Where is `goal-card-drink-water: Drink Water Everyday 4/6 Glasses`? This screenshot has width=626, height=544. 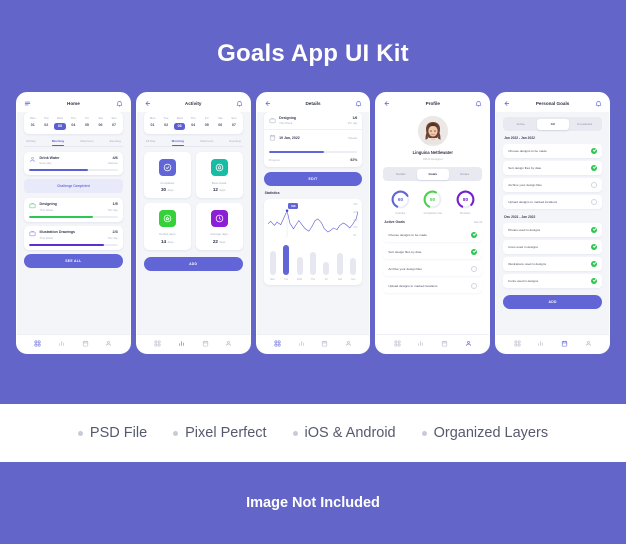
goal-card-drink-water: Drink Water Everyday 4/6 Glasses is located at coordinates (73, 163).